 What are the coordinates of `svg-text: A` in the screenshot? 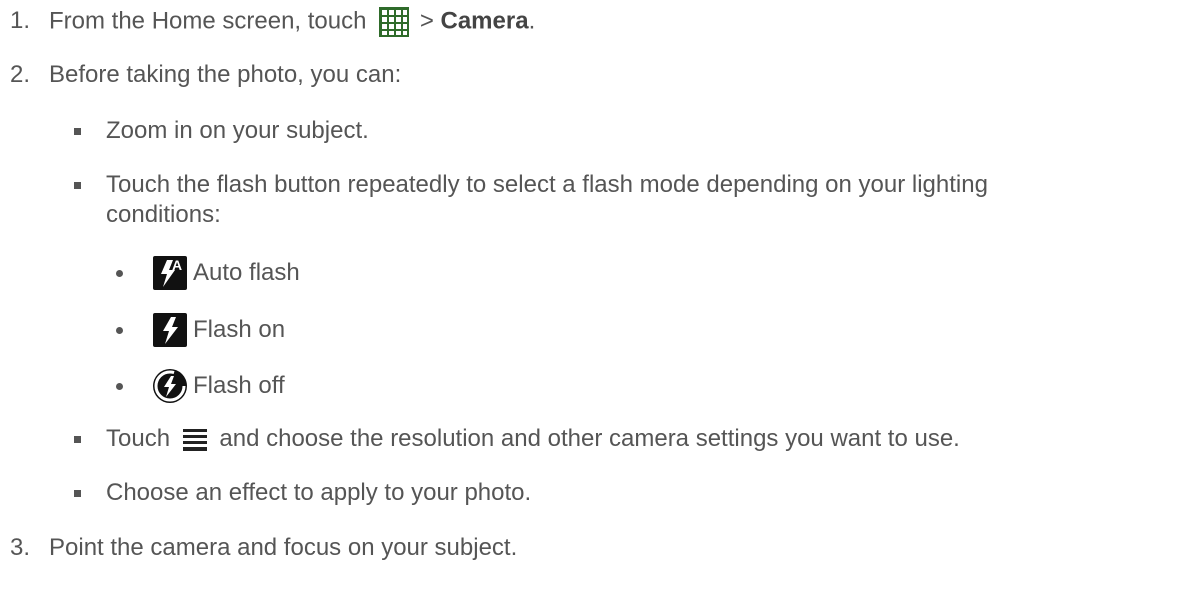 It's located at (177, 265).